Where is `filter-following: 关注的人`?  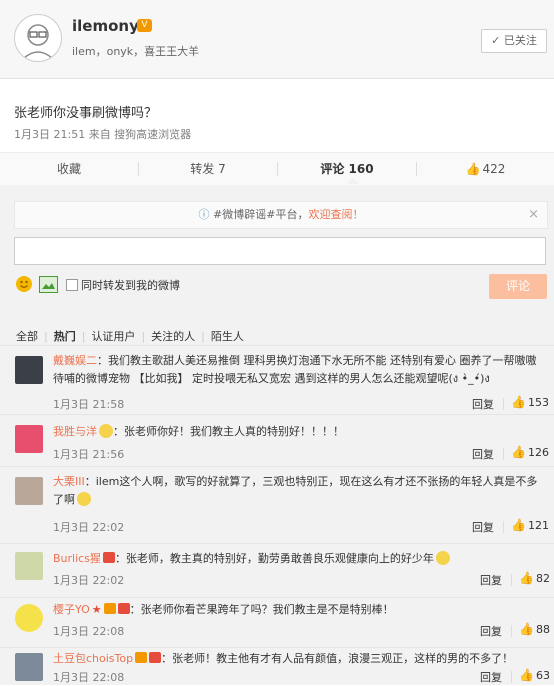 filter-following: 关注的人 is located at coordinates (173, 336).